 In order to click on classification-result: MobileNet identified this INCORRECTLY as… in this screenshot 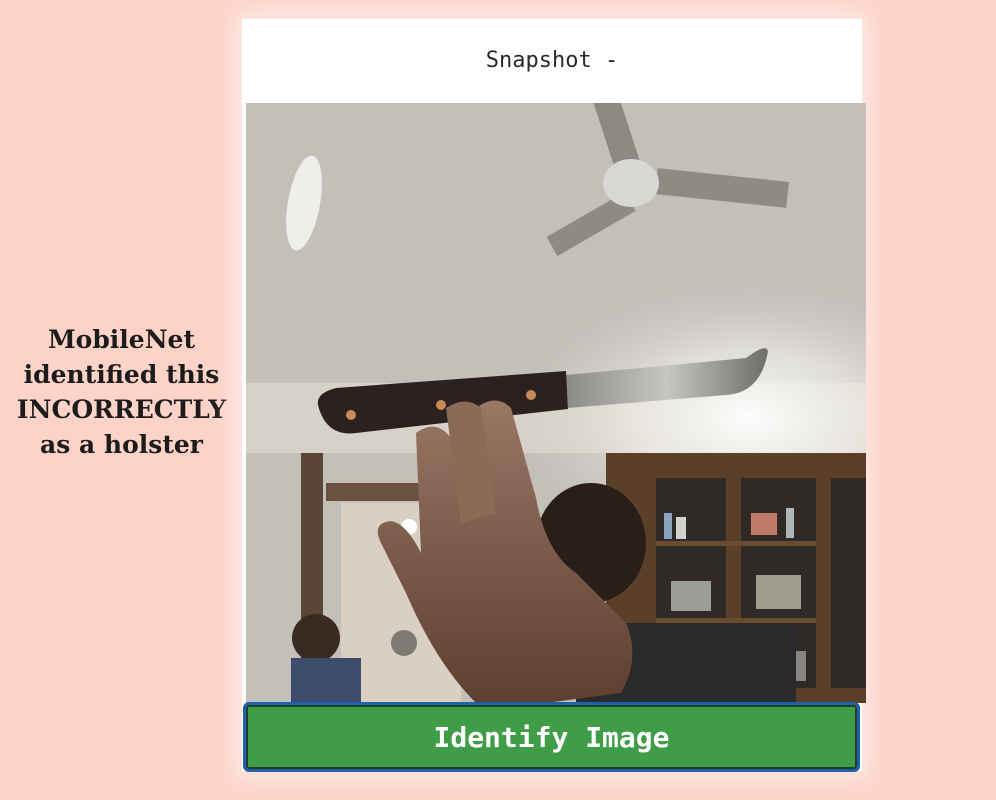, I will do `click(121, 392)`.